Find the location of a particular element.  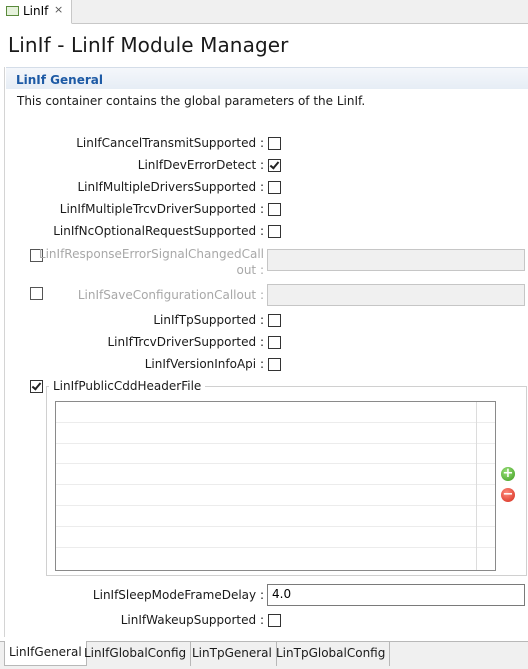

remove-icon: − is located at coordinates (508, 495).